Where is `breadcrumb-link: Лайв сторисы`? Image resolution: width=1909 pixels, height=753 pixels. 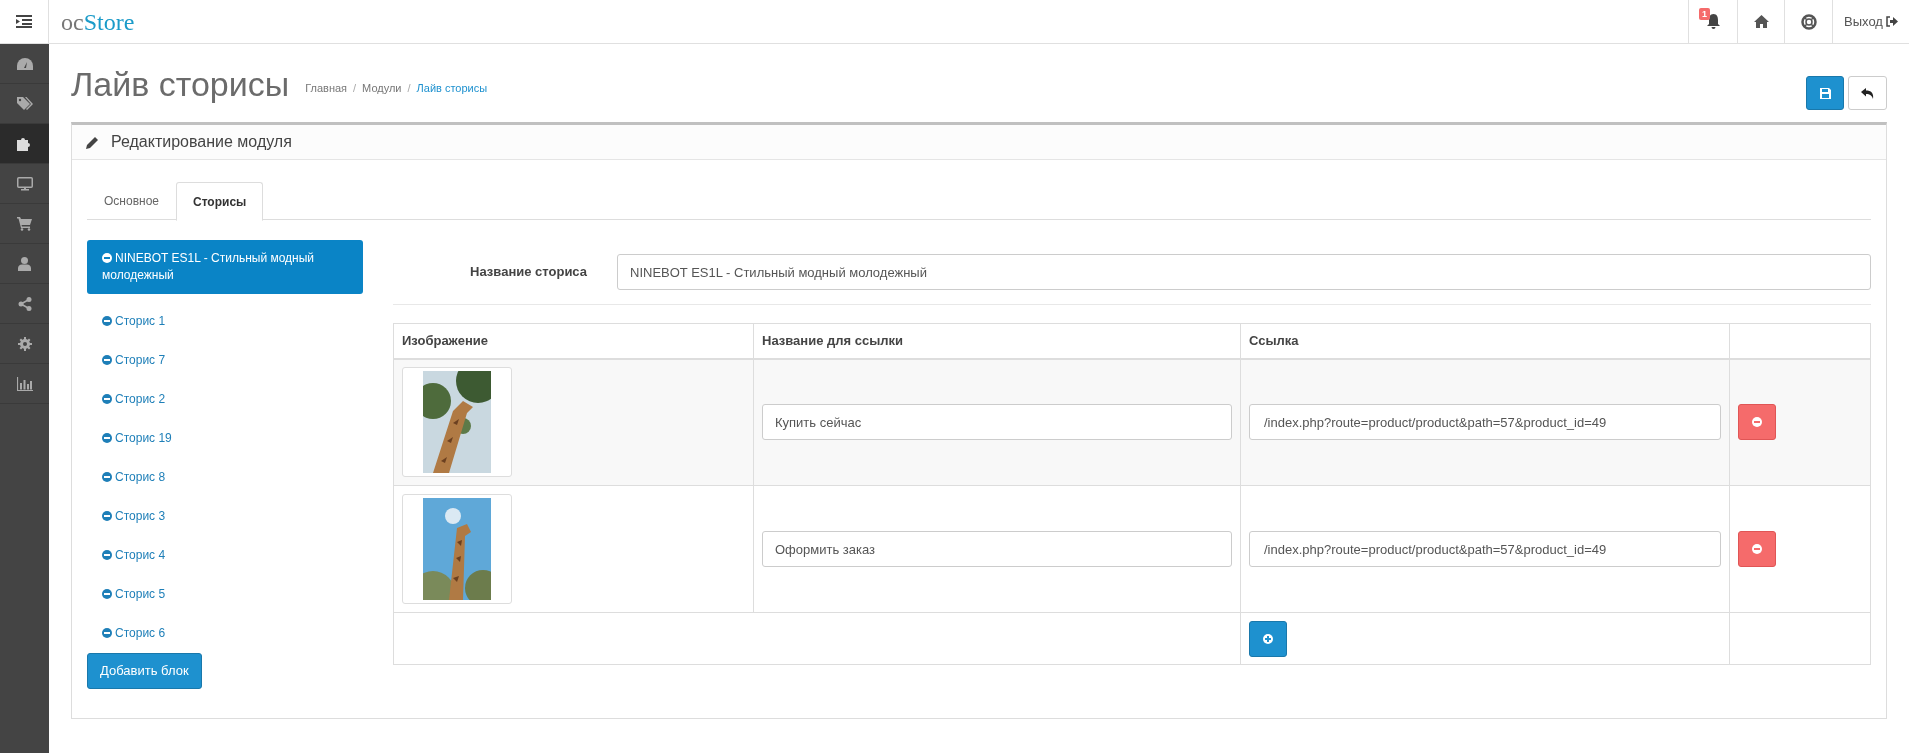
breadcrumb-link: Лайв сторисы is located at coordinates (452, 88).